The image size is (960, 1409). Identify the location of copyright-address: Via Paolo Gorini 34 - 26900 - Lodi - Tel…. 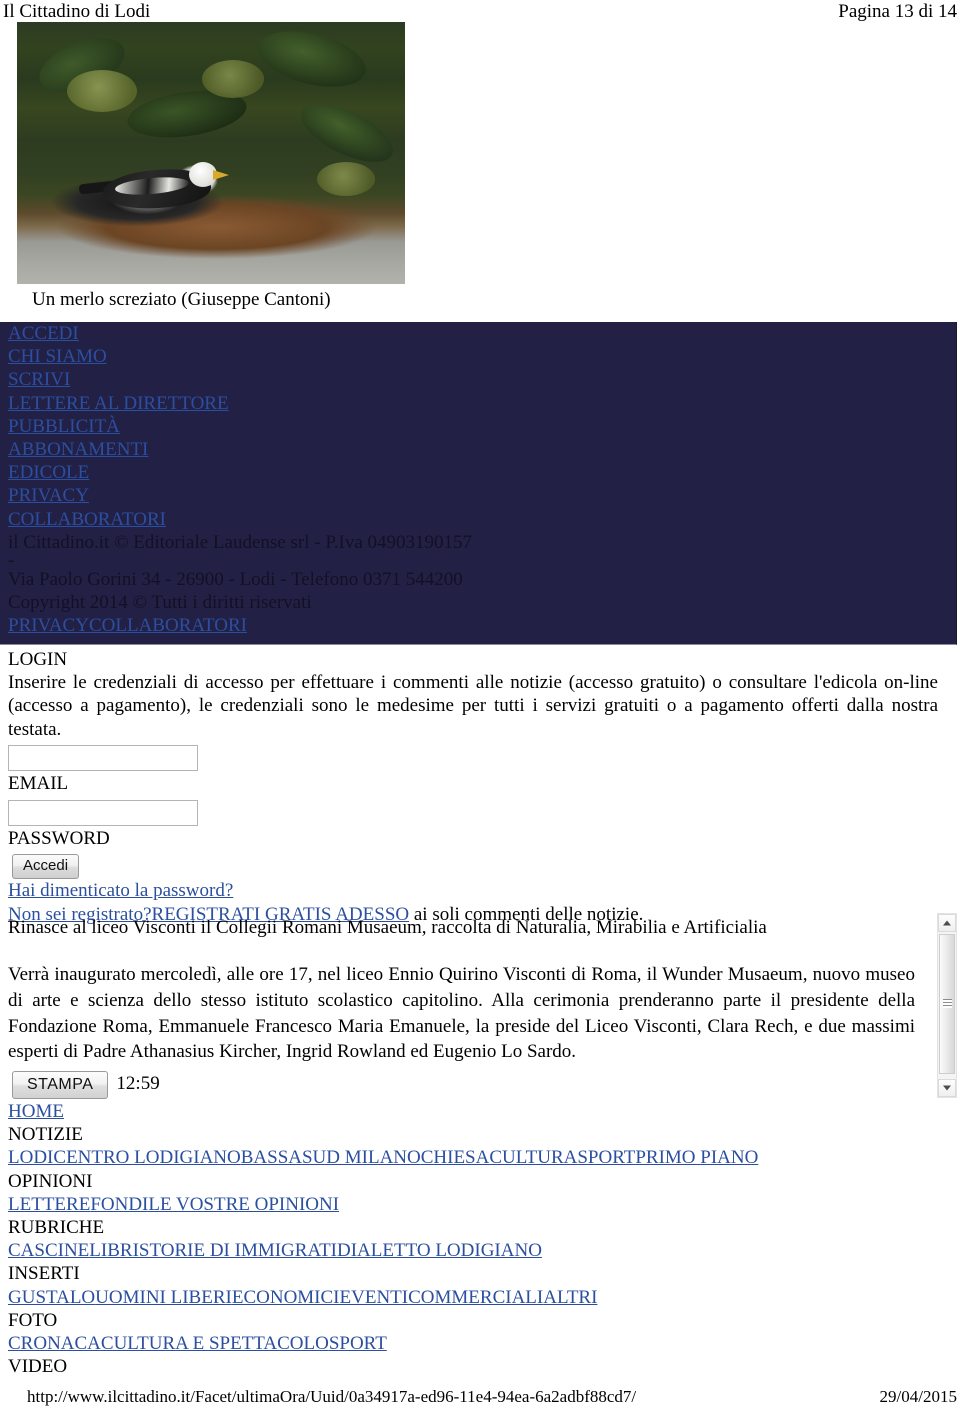
(235, 580).